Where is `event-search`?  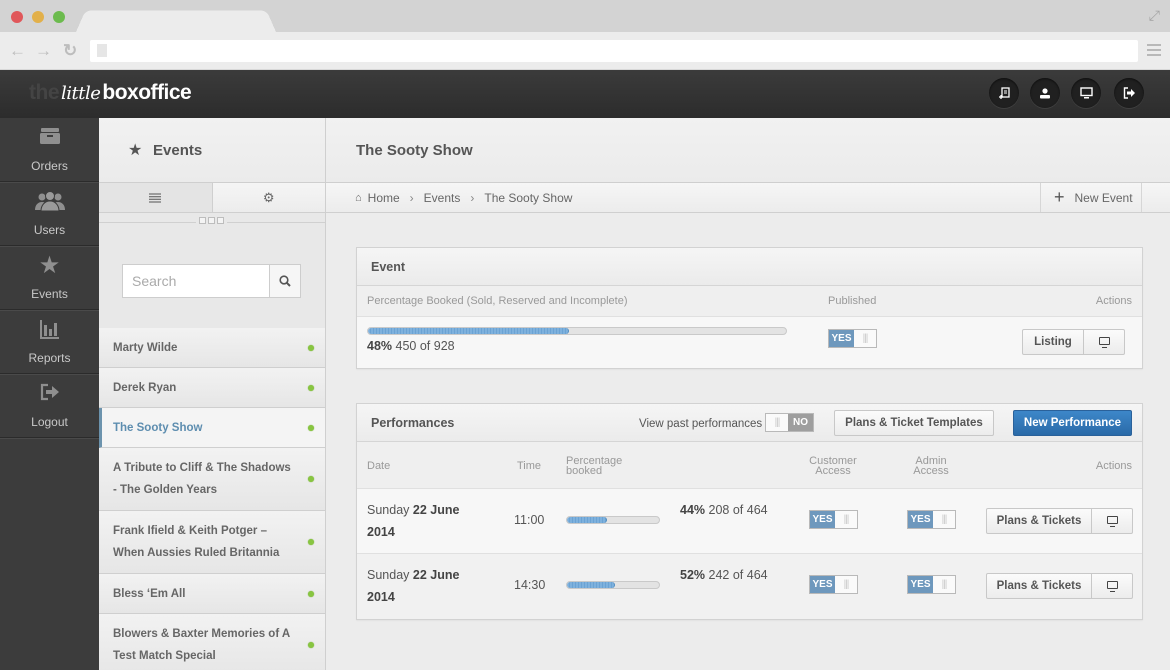 event-search is located at coordinates (211, 281).